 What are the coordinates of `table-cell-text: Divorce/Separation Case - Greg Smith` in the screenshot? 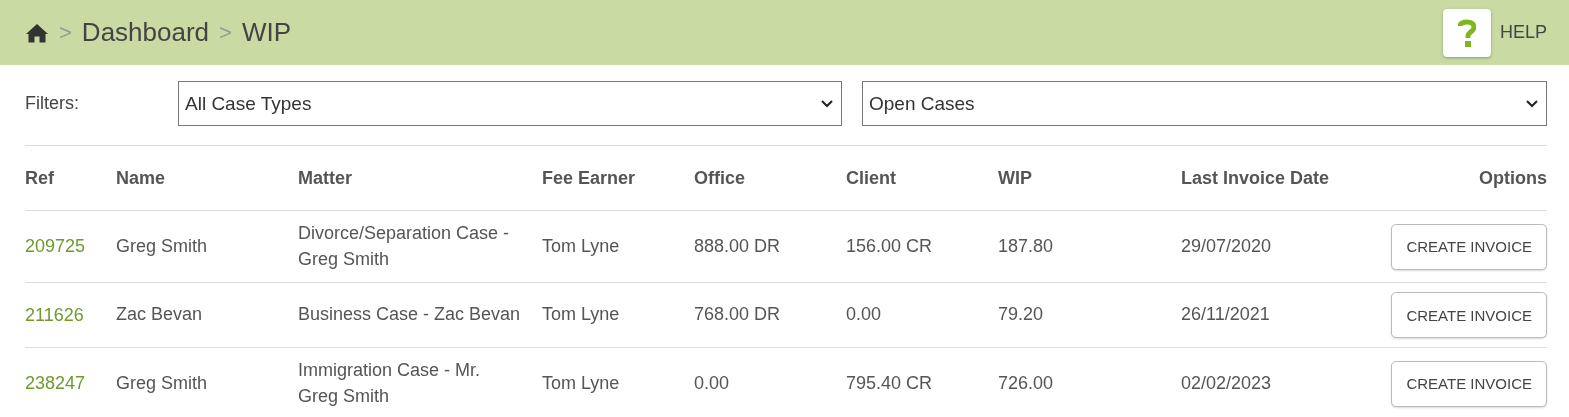 It's located at (404, 246).